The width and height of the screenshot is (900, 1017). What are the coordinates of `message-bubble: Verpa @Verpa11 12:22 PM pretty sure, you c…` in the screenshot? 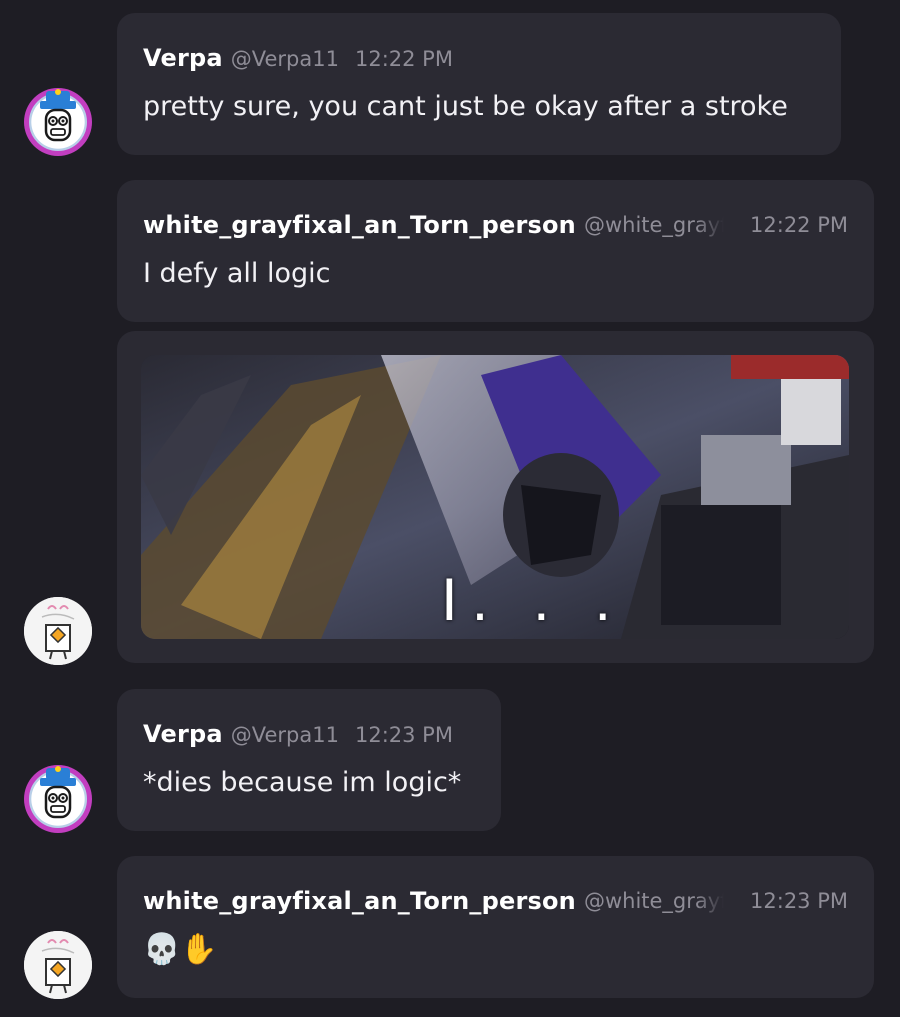 It's located at (479, 84).